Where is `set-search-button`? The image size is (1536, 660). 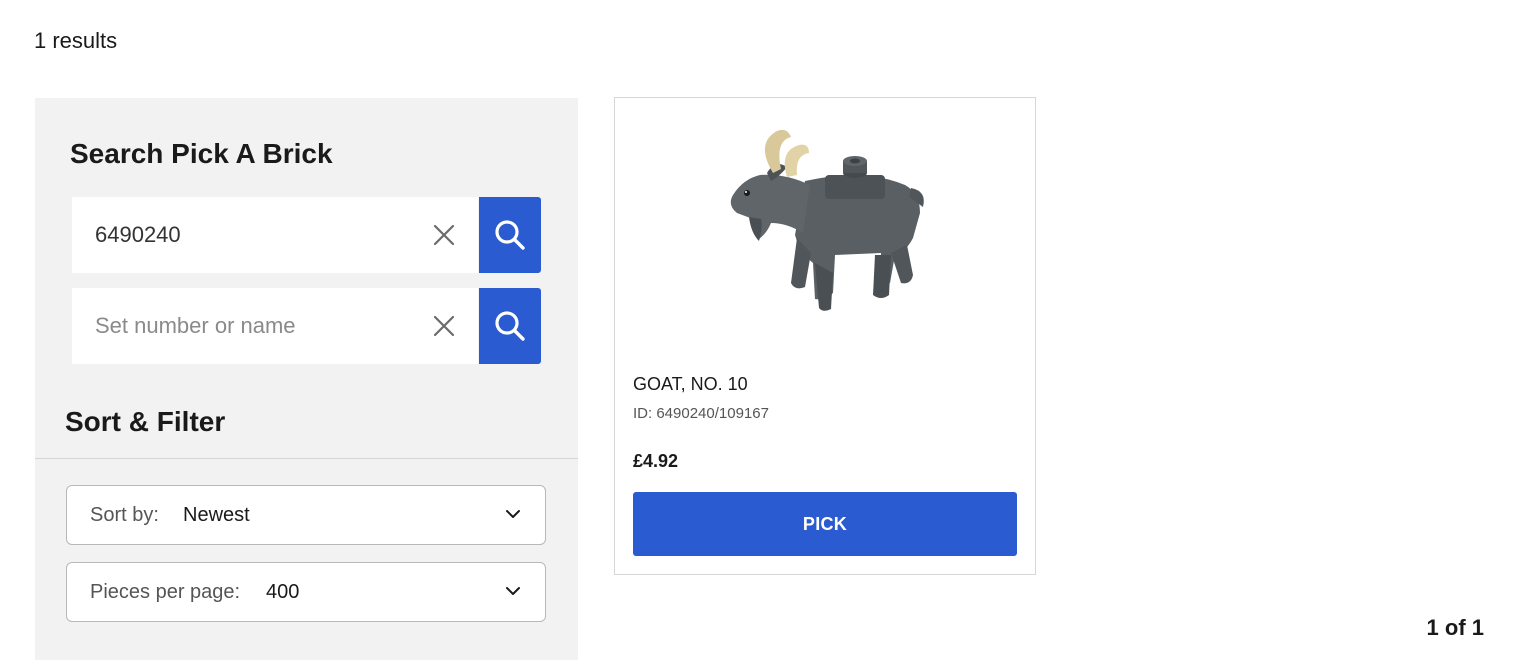 set-search-button is located at coordinates (510, 326).